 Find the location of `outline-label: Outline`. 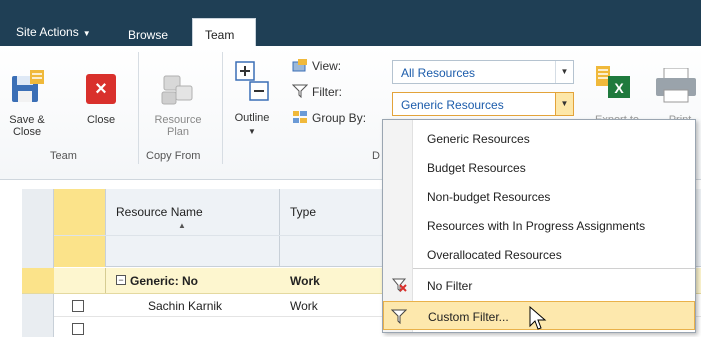

outline-label: Outline is located at coordinates (252, 118).